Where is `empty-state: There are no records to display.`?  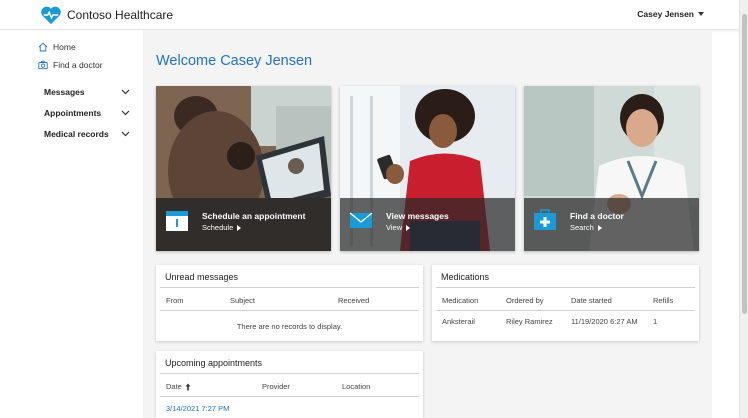 empty-state: There are no records to display. is located at coordinates (289, 326).